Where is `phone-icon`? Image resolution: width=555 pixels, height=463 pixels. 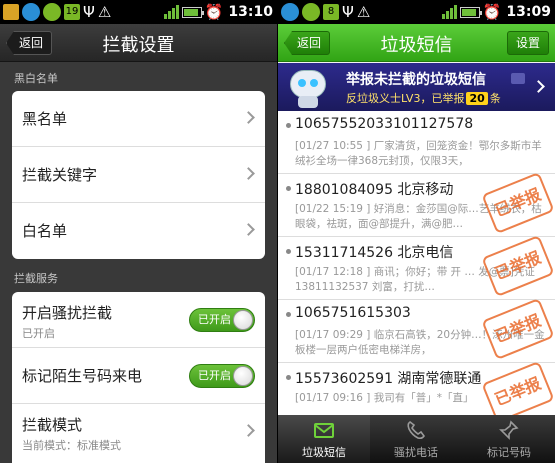 phone-icon is located at coordinates (416, 430).